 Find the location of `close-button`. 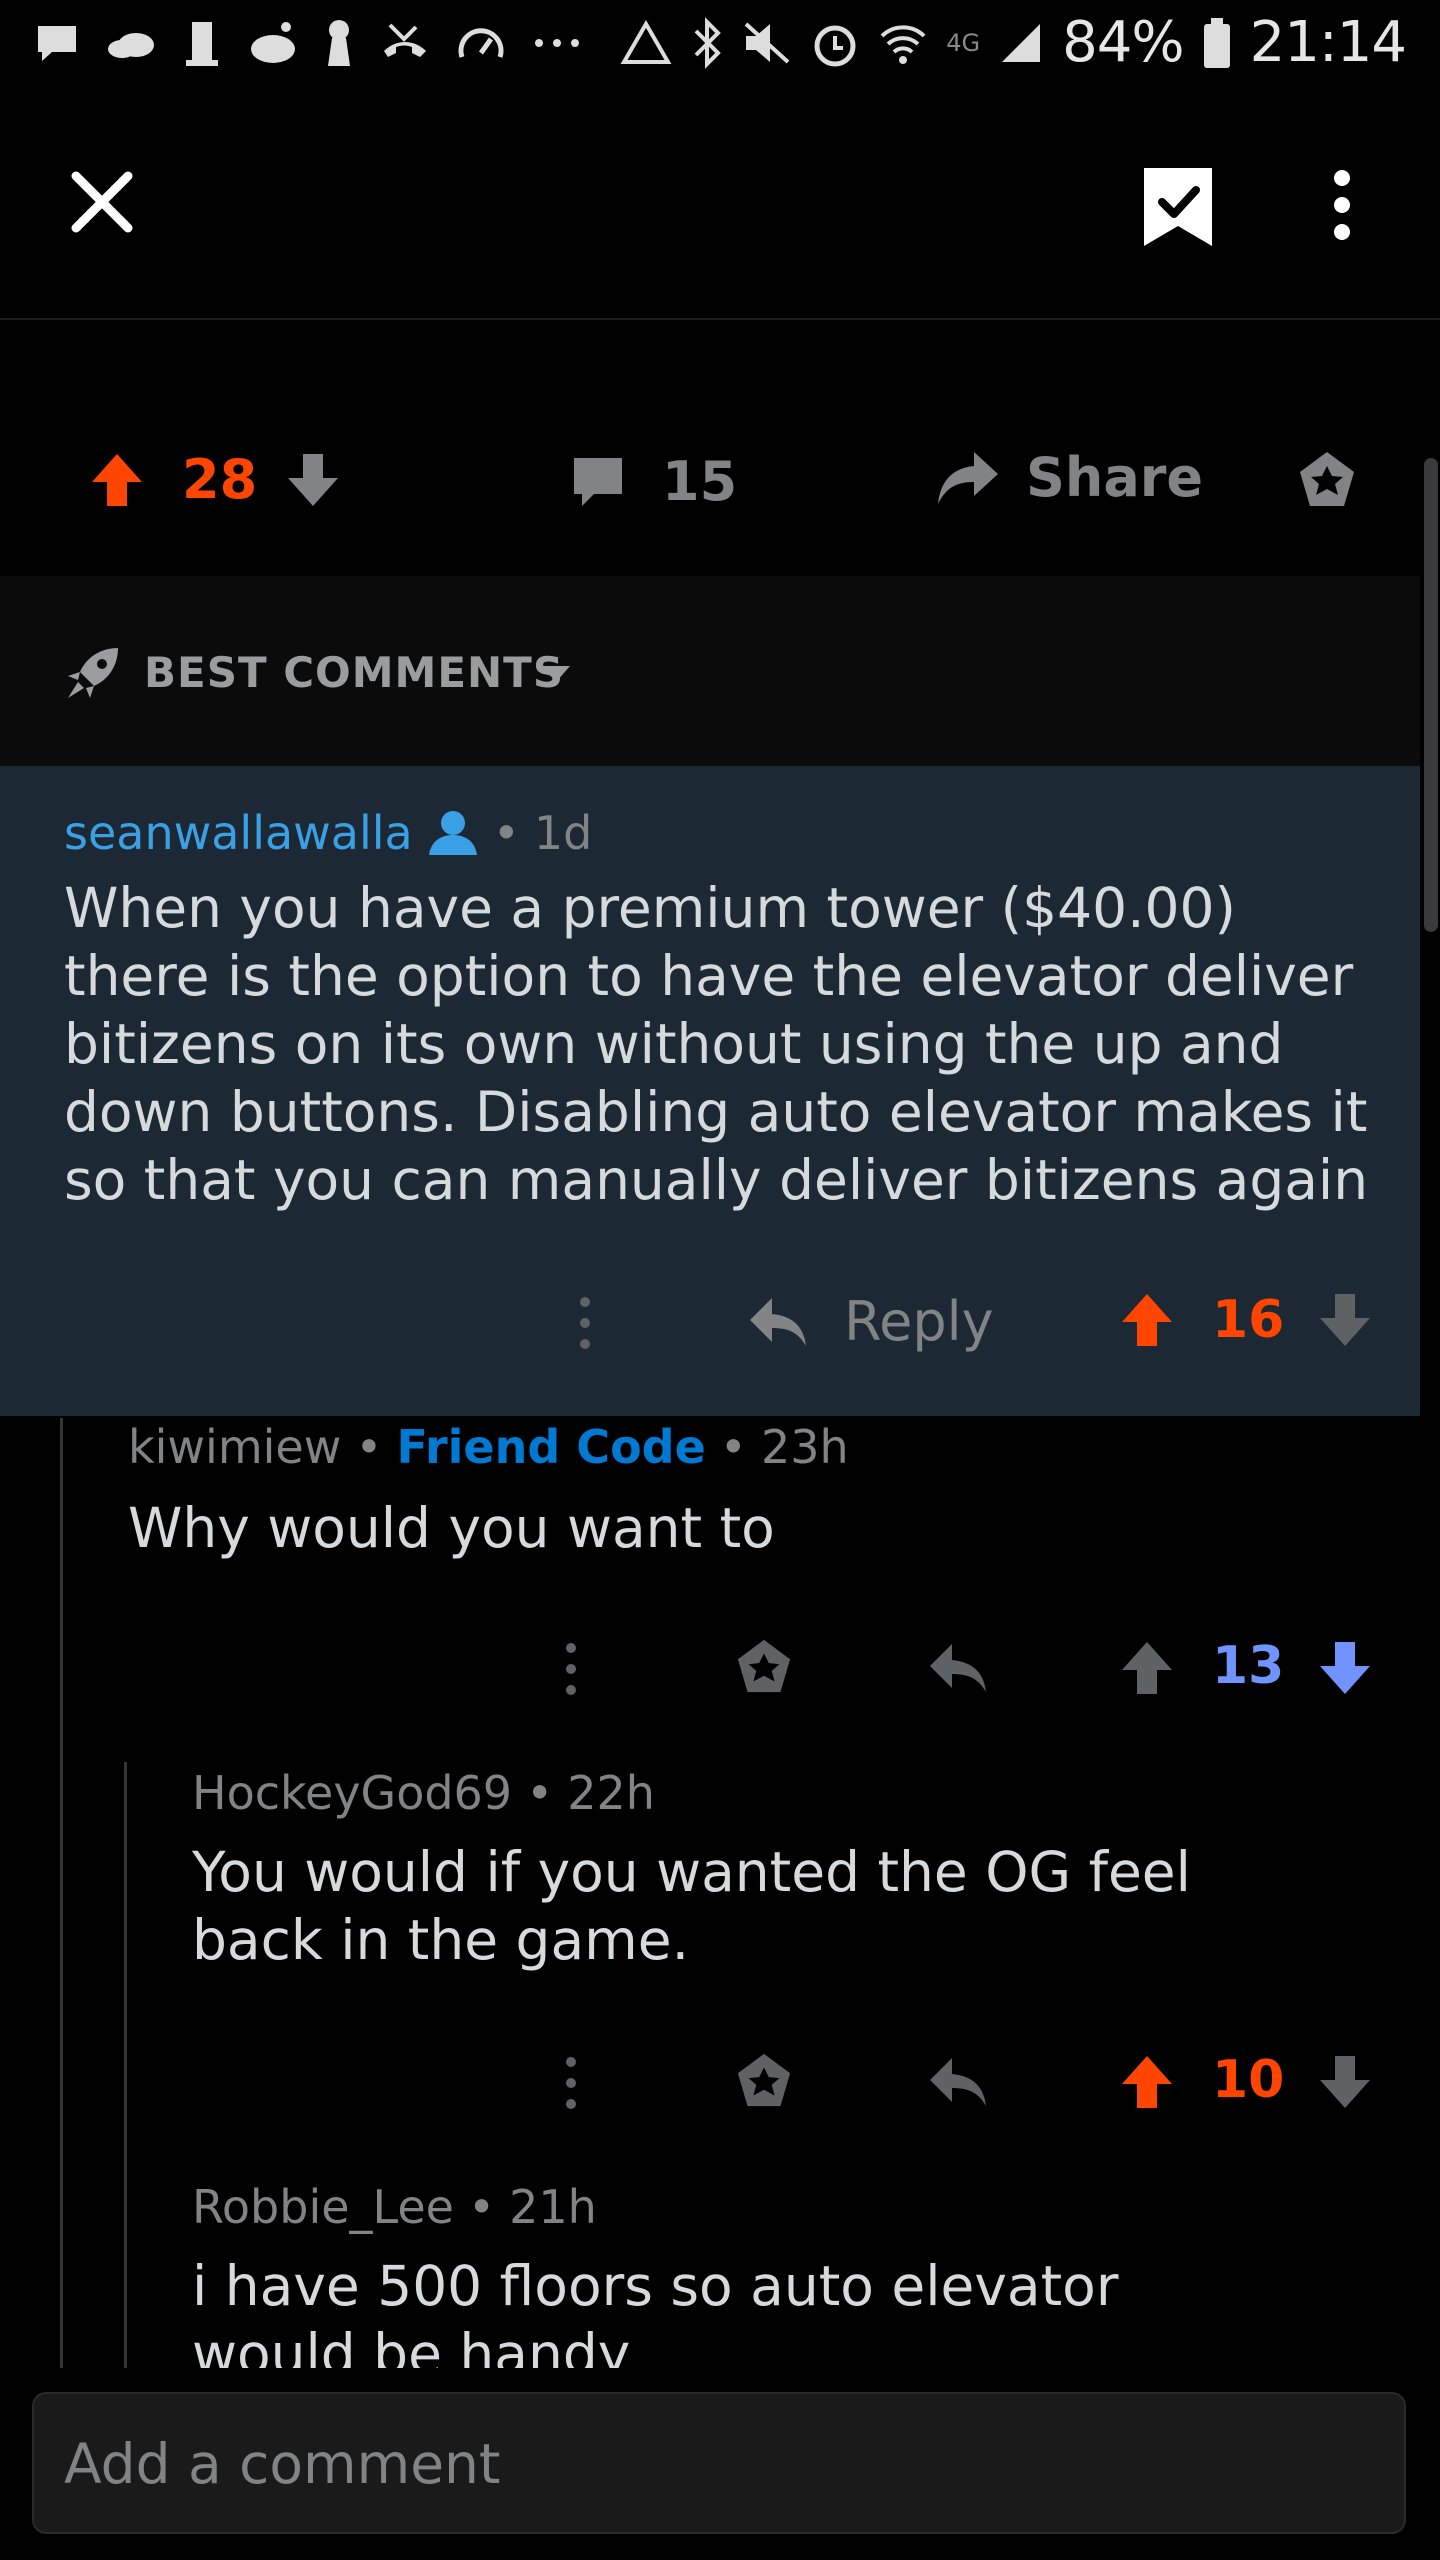

close-button is located at coordinates (102, 202).